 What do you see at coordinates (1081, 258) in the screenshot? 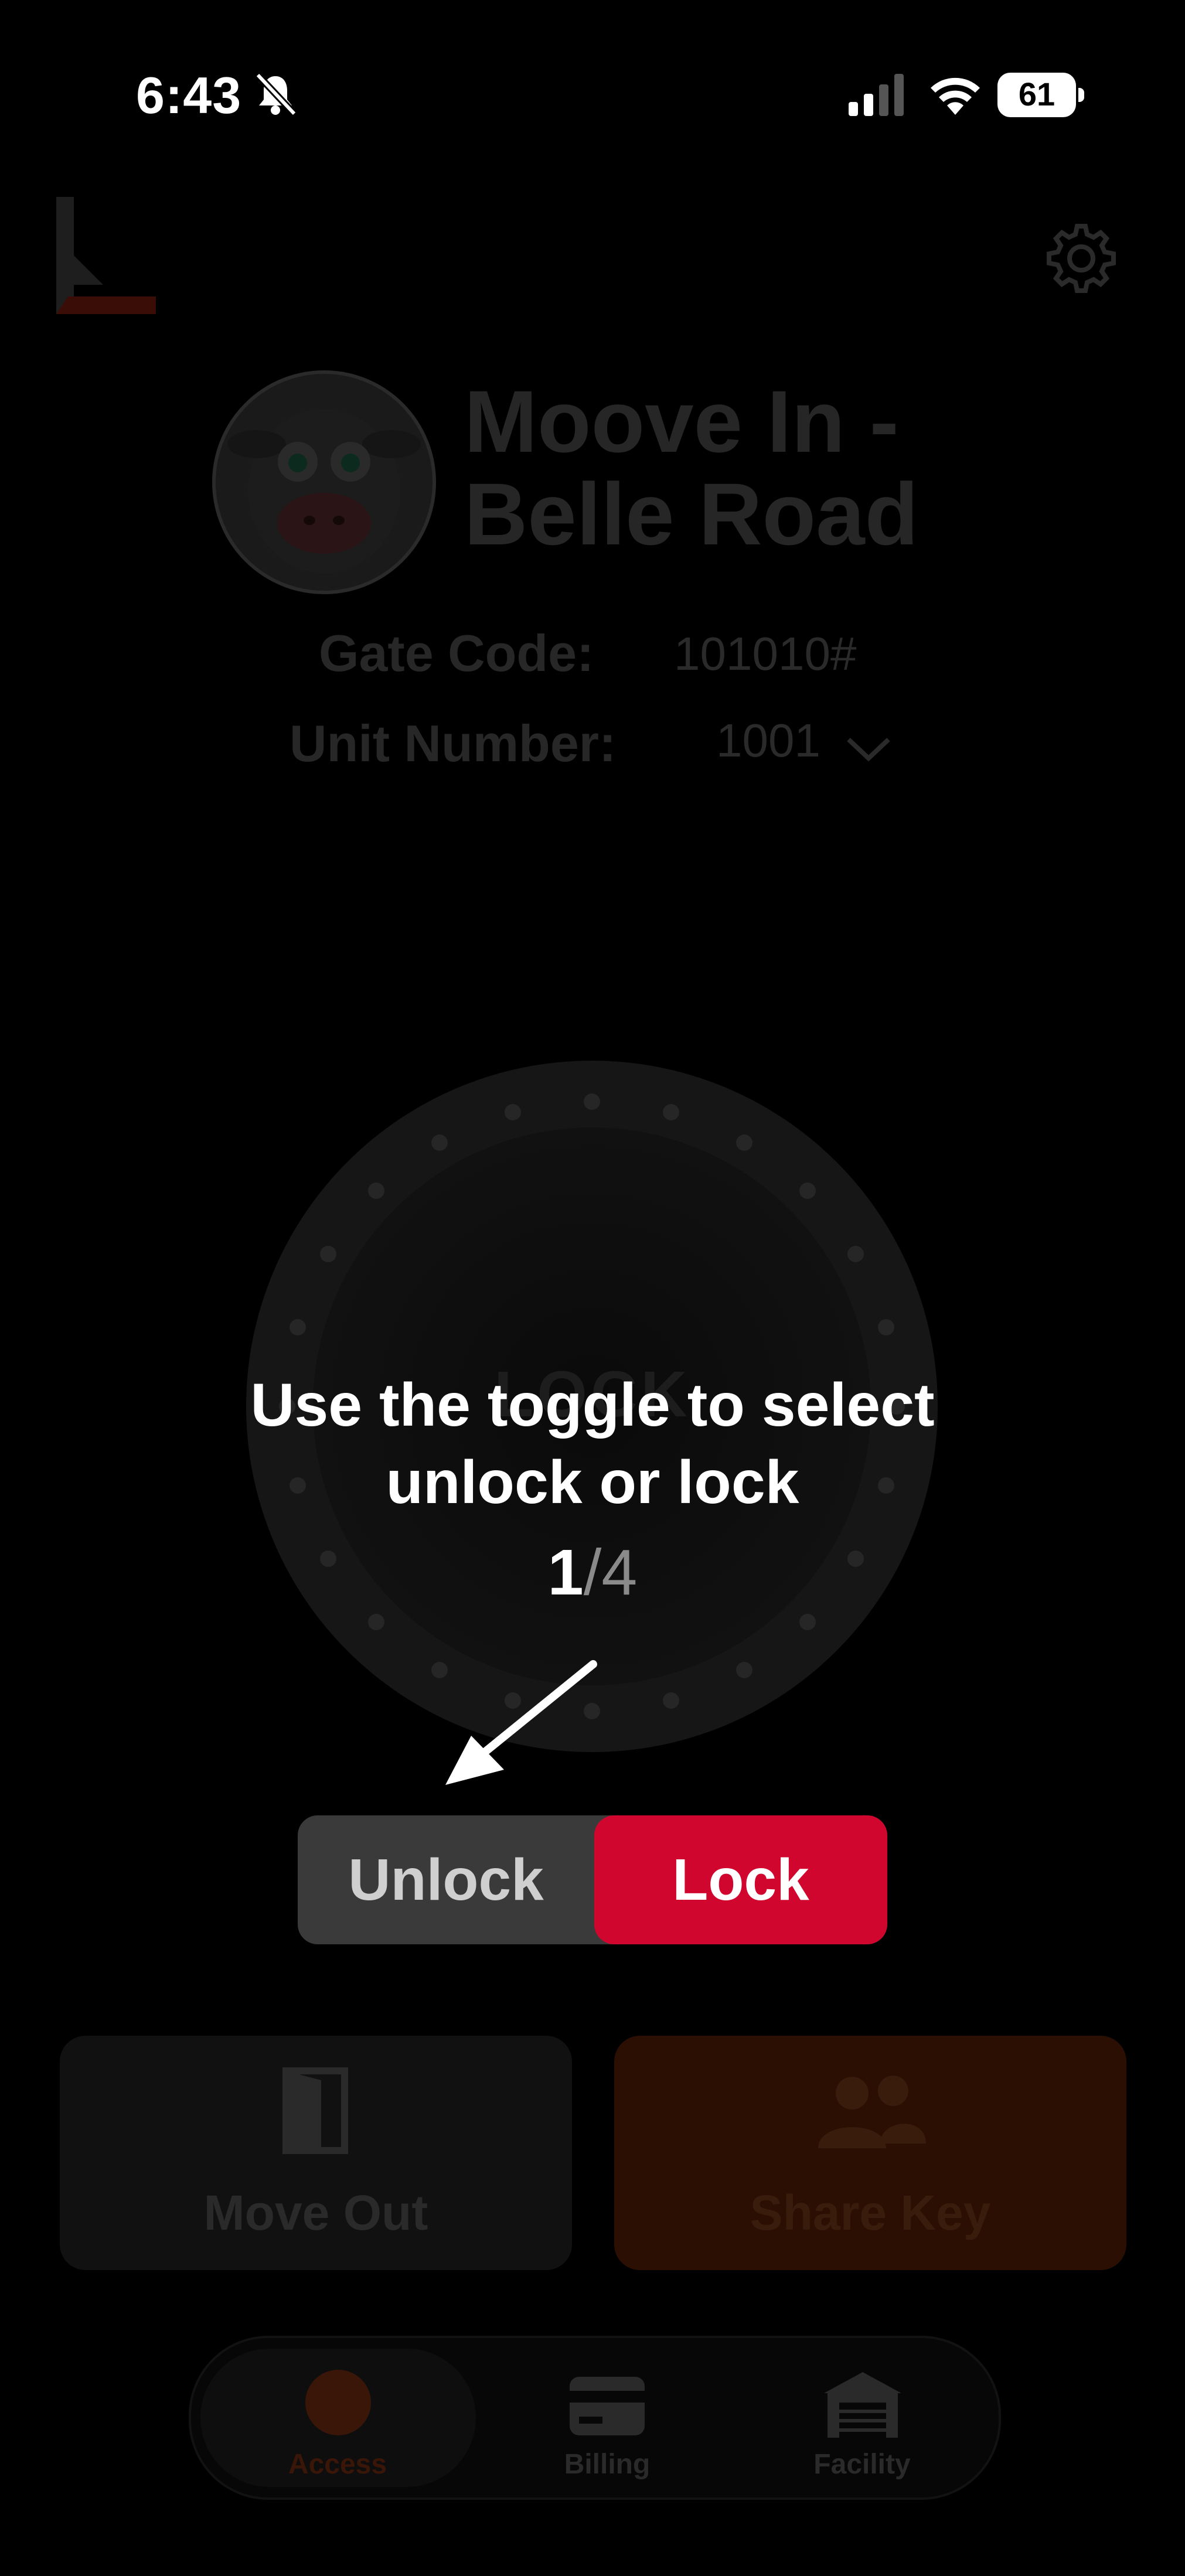
I see `settings-gear-icon` at bounding box center [1081, 258].